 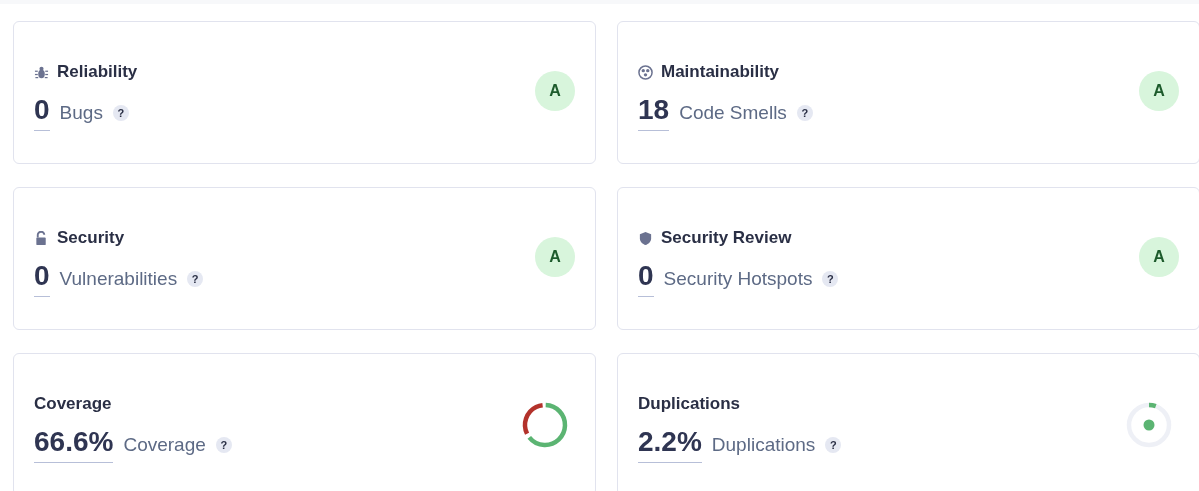 I want to click on card-title: Maintainability, so click(x=720, y=72).